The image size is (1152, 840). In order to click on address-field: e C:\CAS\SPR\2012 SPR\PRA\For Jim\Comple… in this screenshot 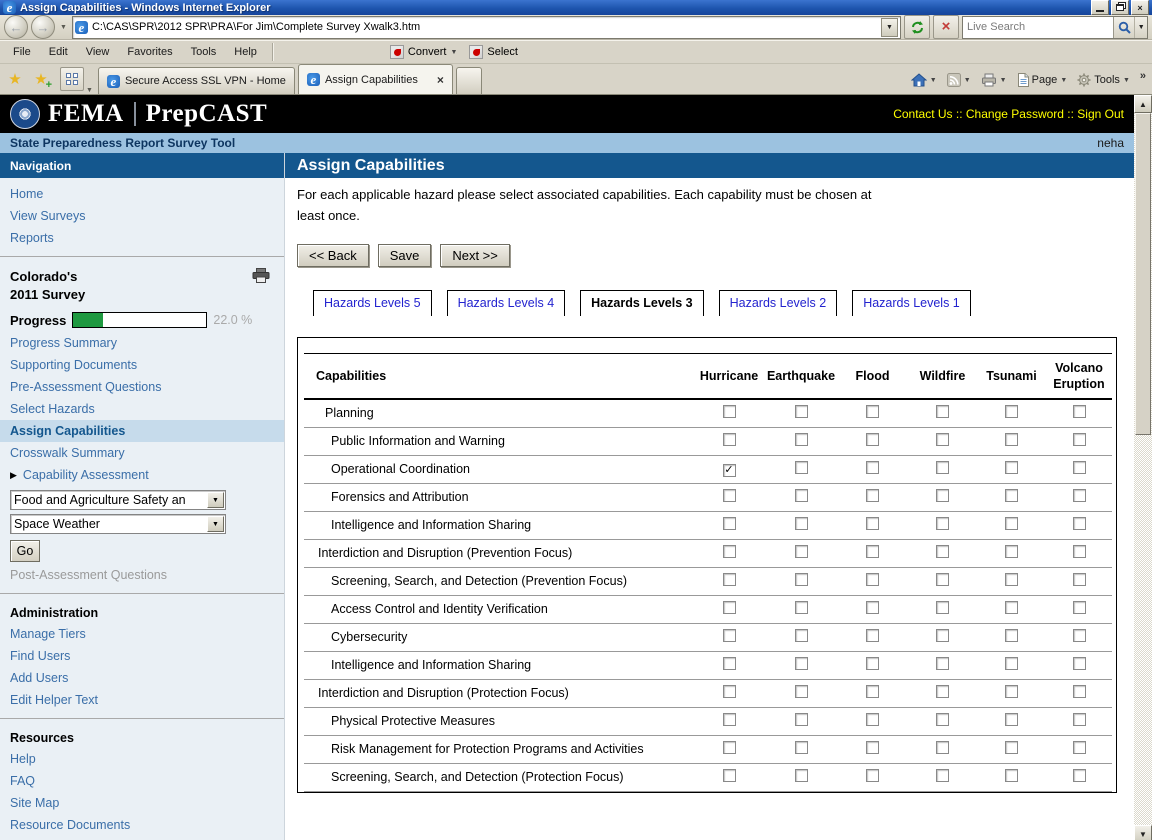, I will do `click(486, 27)`.